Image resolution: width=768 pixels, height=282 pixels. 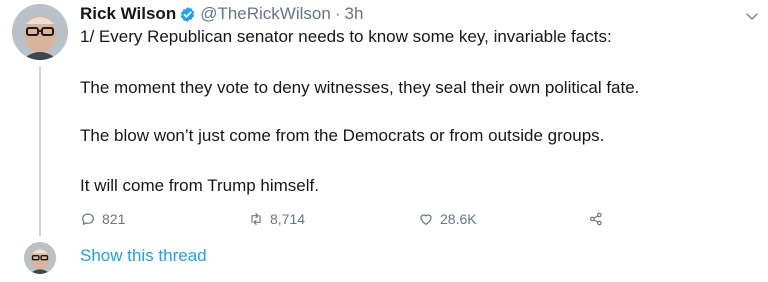 What do you see at coordinates (40, 151) in the screenshot?
I see `thread-connector-line` at bounding box center [40, 151].